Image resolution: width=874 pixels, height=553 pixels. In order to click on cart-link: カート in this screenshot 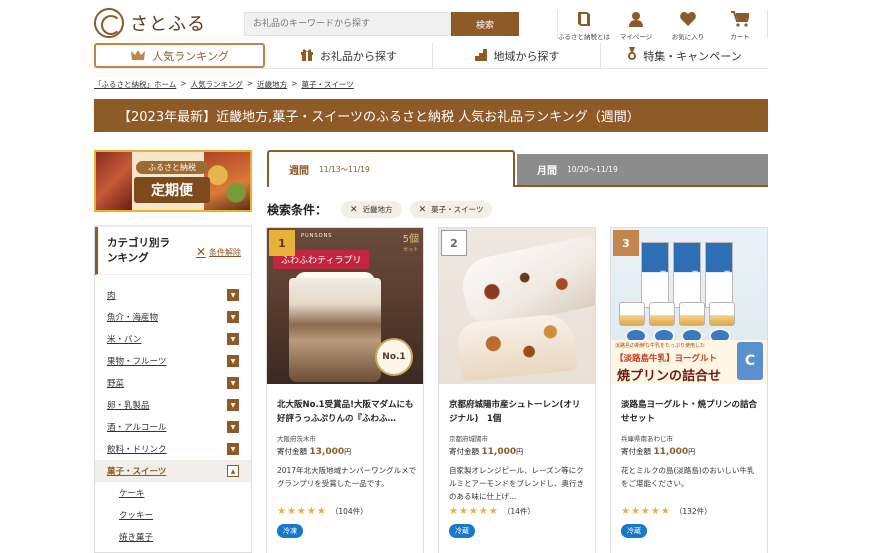, I will do `click(740, 25)`.